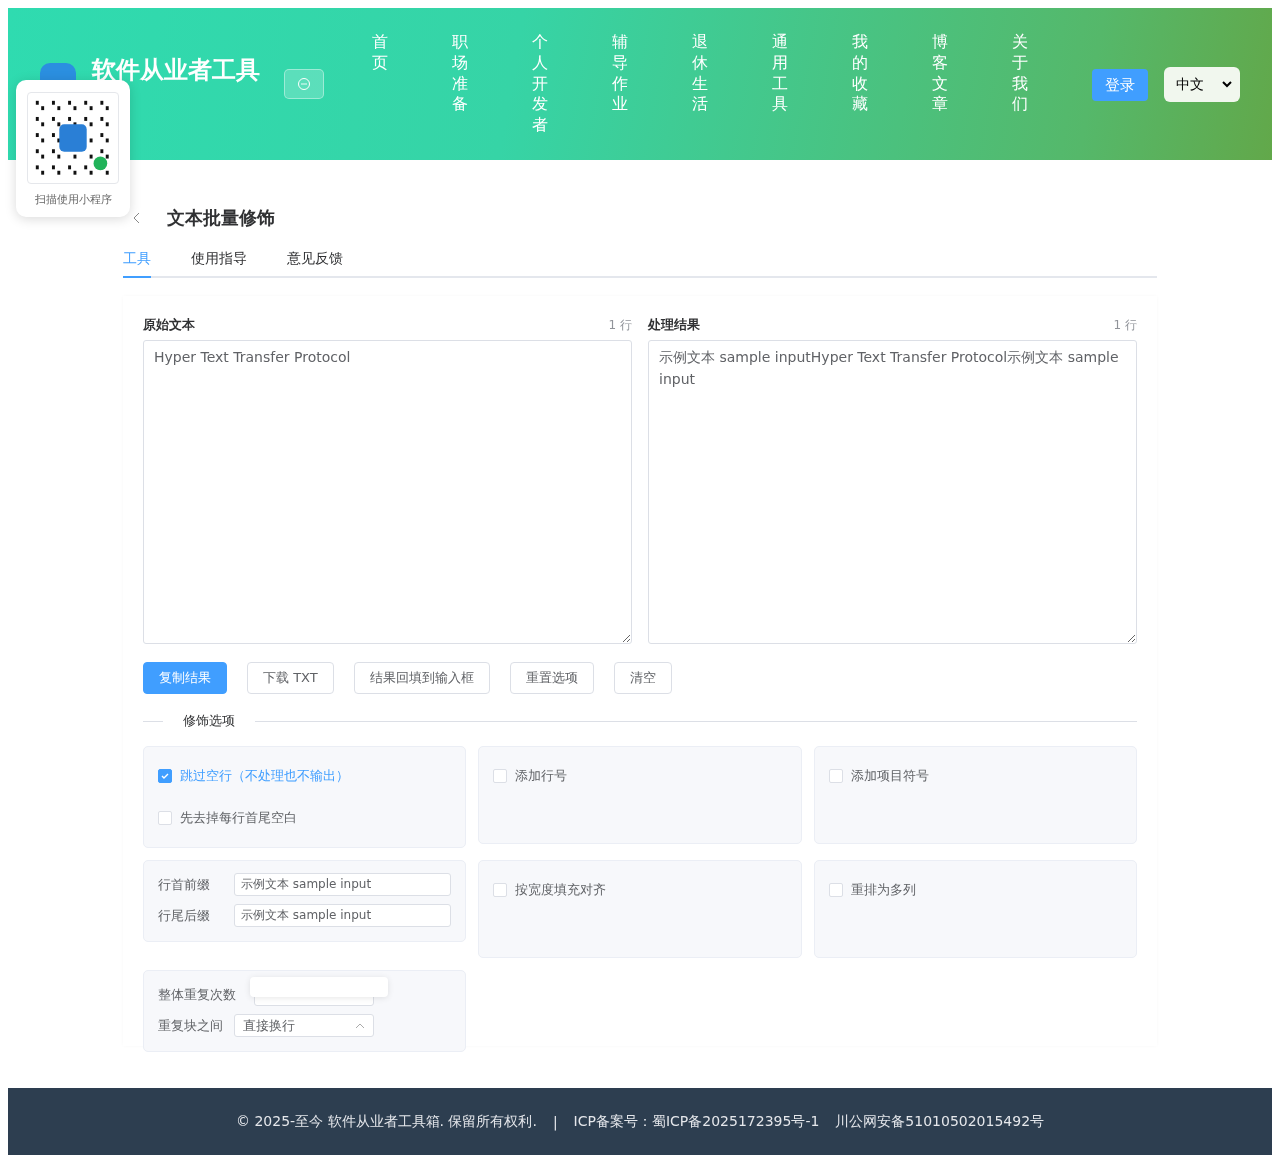 The image size is (1280, 1163). I want to click on action-button: 下载 TXT, so click(290, 678).